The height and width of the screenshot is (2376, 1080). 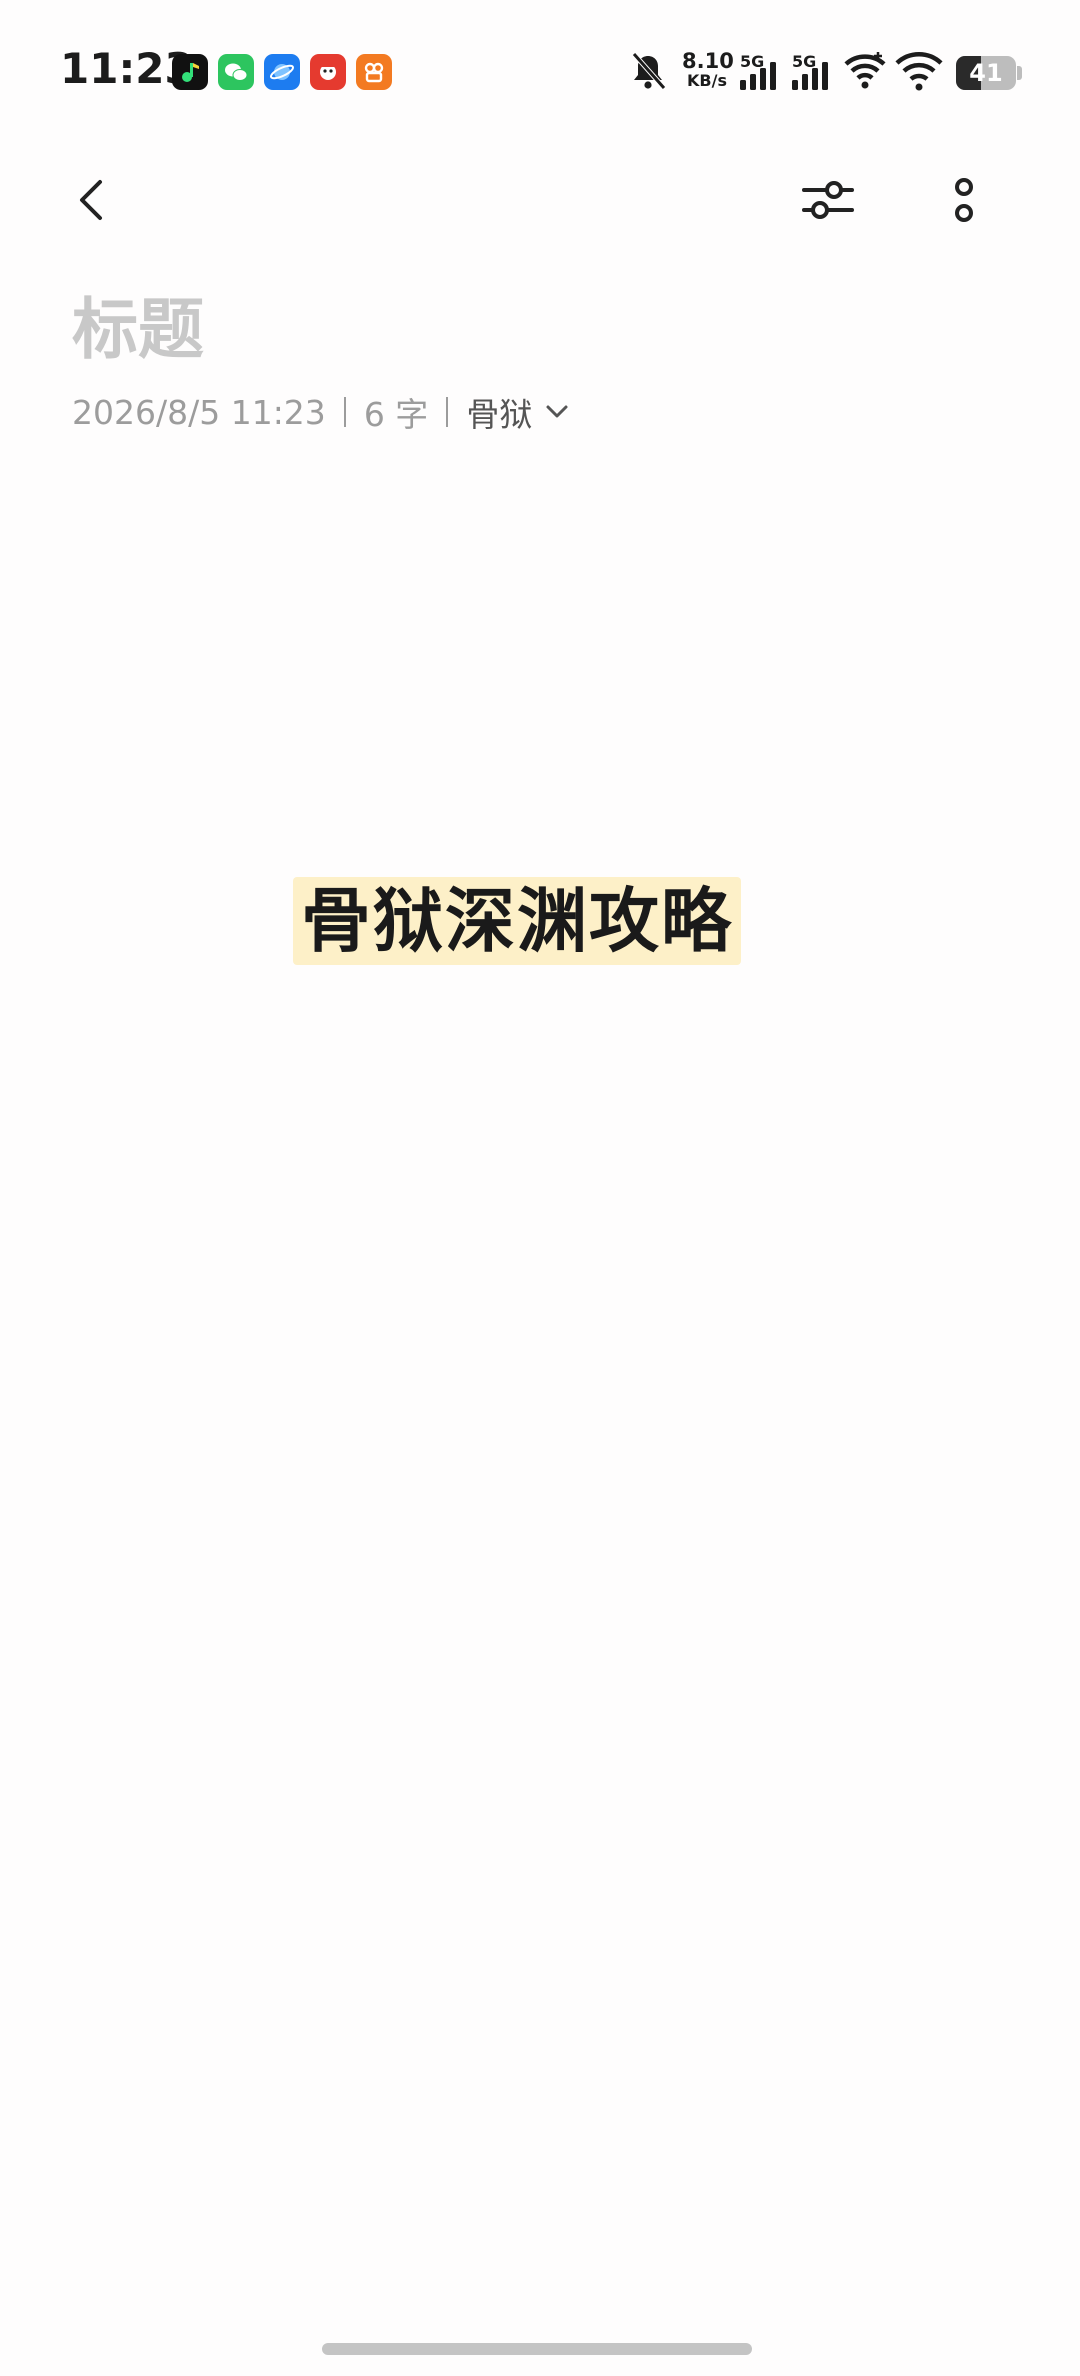 What do you see at coordinates (1019, 73) in the screenshot?
I see `battery-nub` at bounding box center [1019, 73].